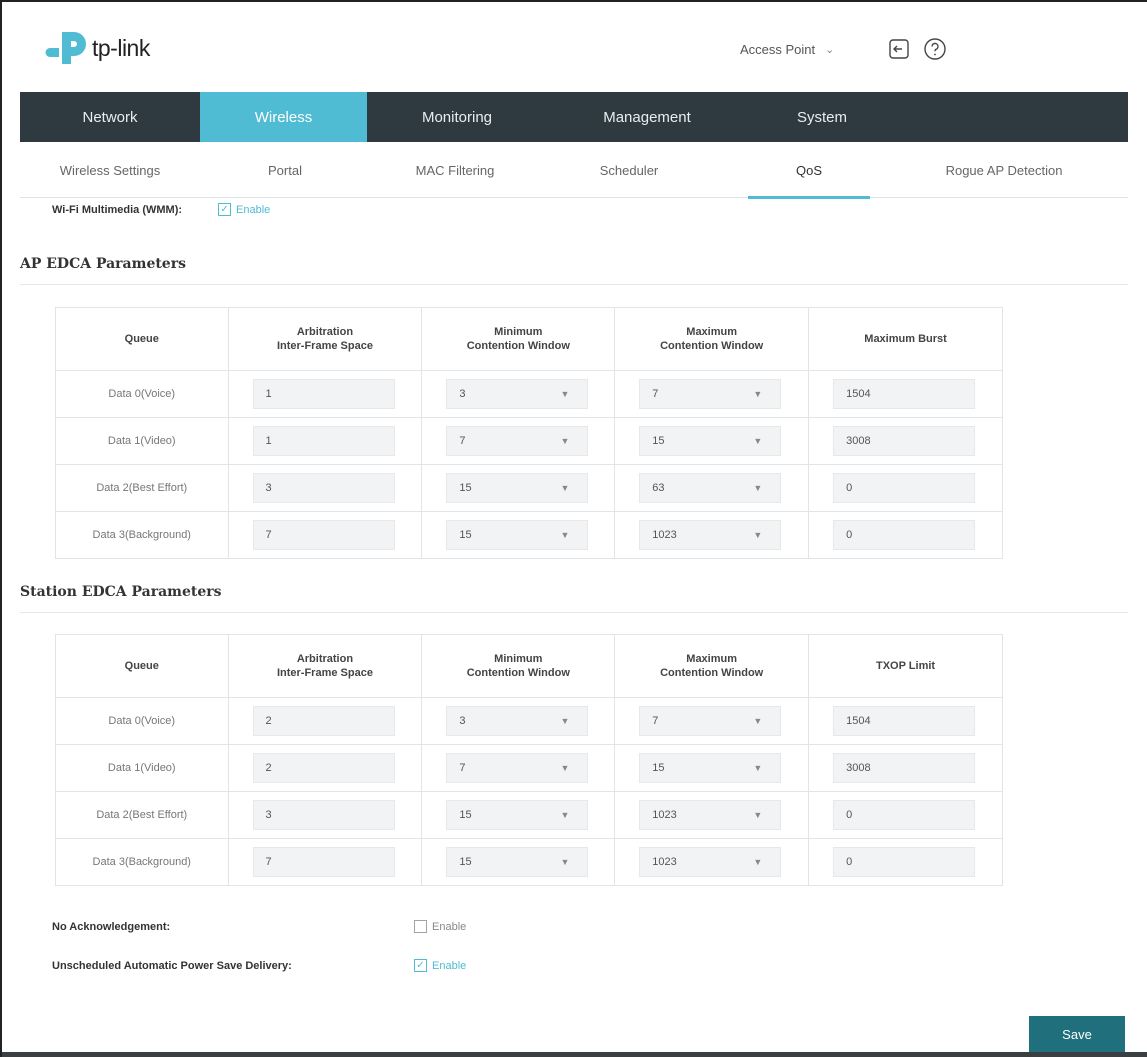 The height and width of the screenshot is (1057, 1147). What do you see at coordinates (462, 721) in the screenshot?
I see `min-cw-value: 3` at bounding box center [462, 721].